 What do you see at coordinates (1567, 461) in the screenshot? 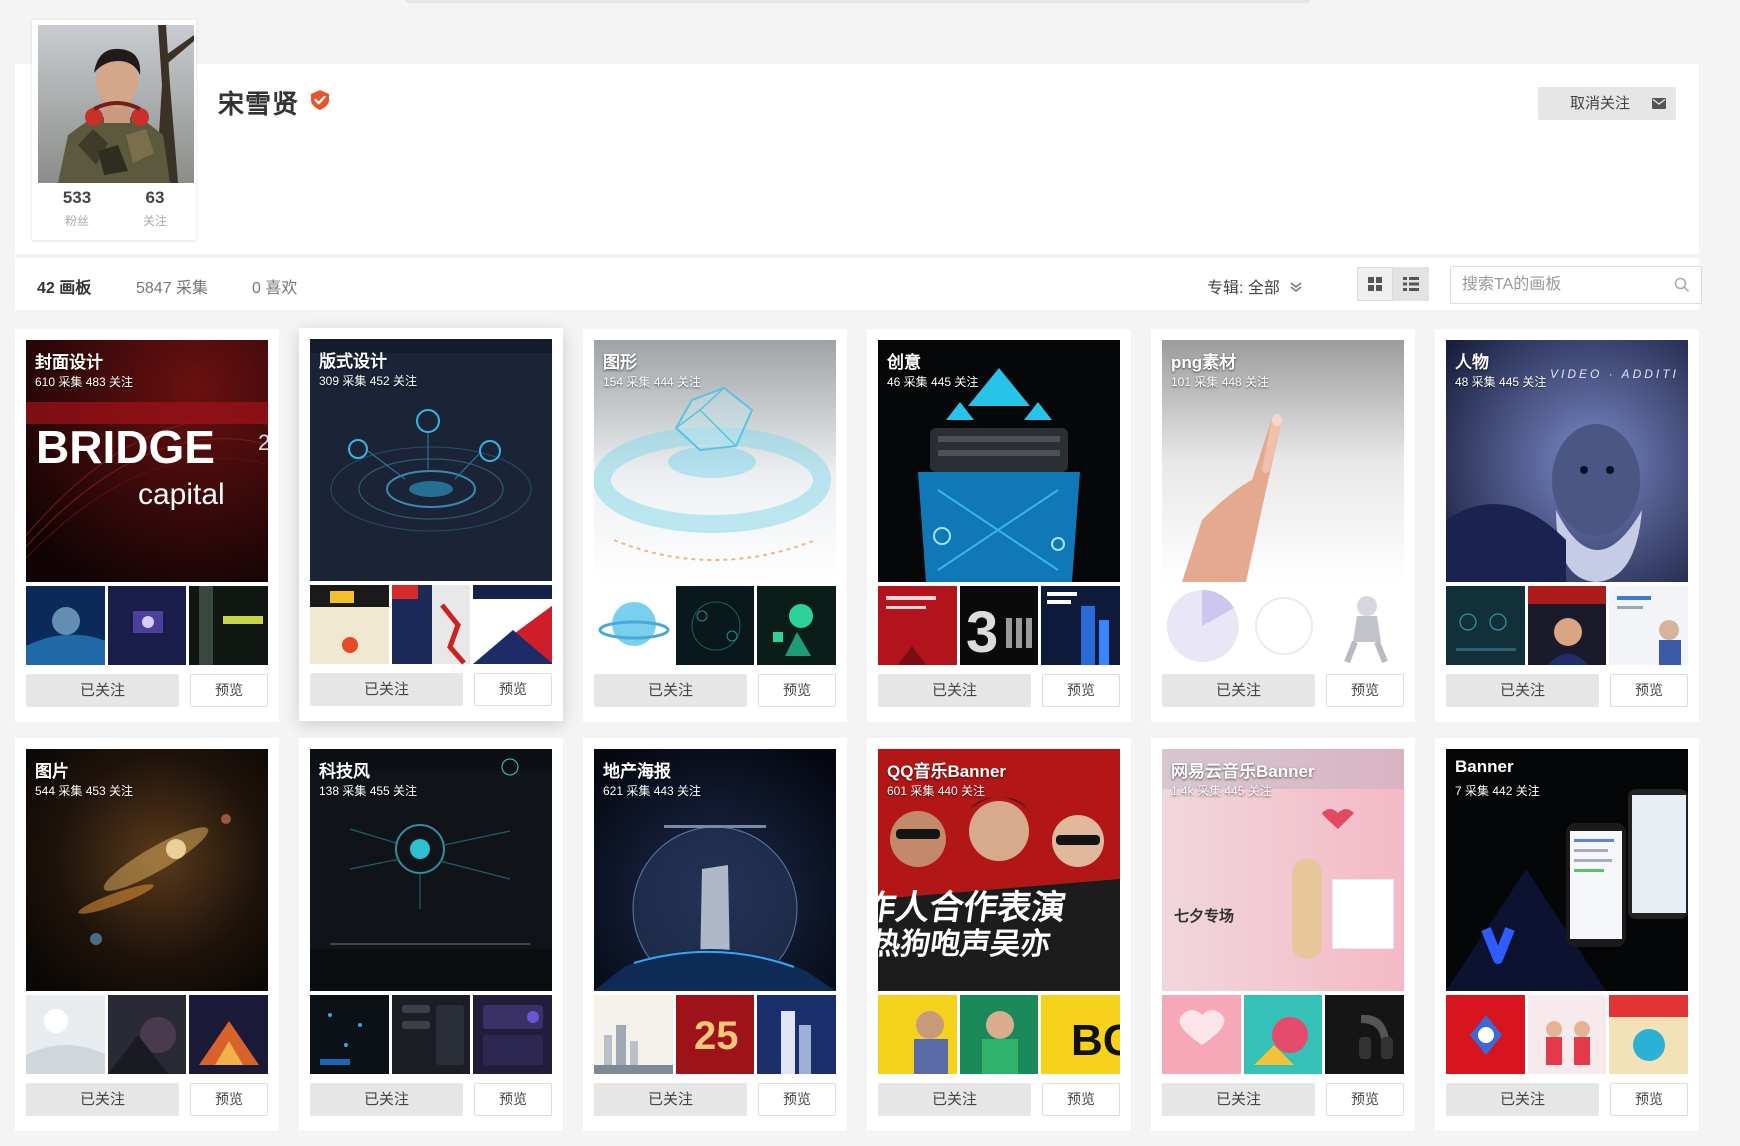
I see `board-cover: VIDEO · ADDITI 人物 48 采集 445 关注` at bounding box center [1567, 461].